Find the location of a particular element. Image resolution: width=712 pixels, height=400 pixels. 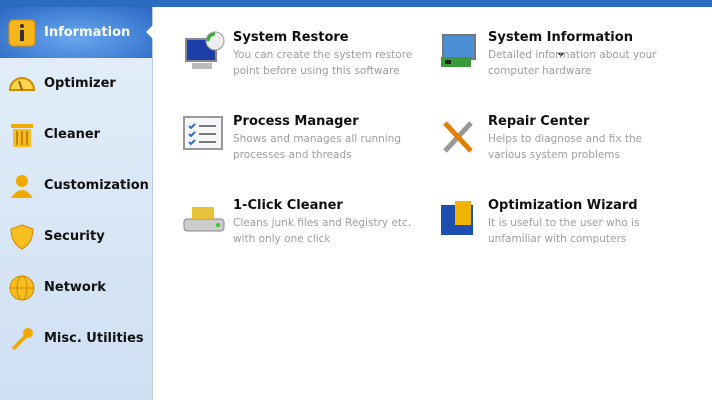

system-restore-icon is located at coordinates (205, 50).